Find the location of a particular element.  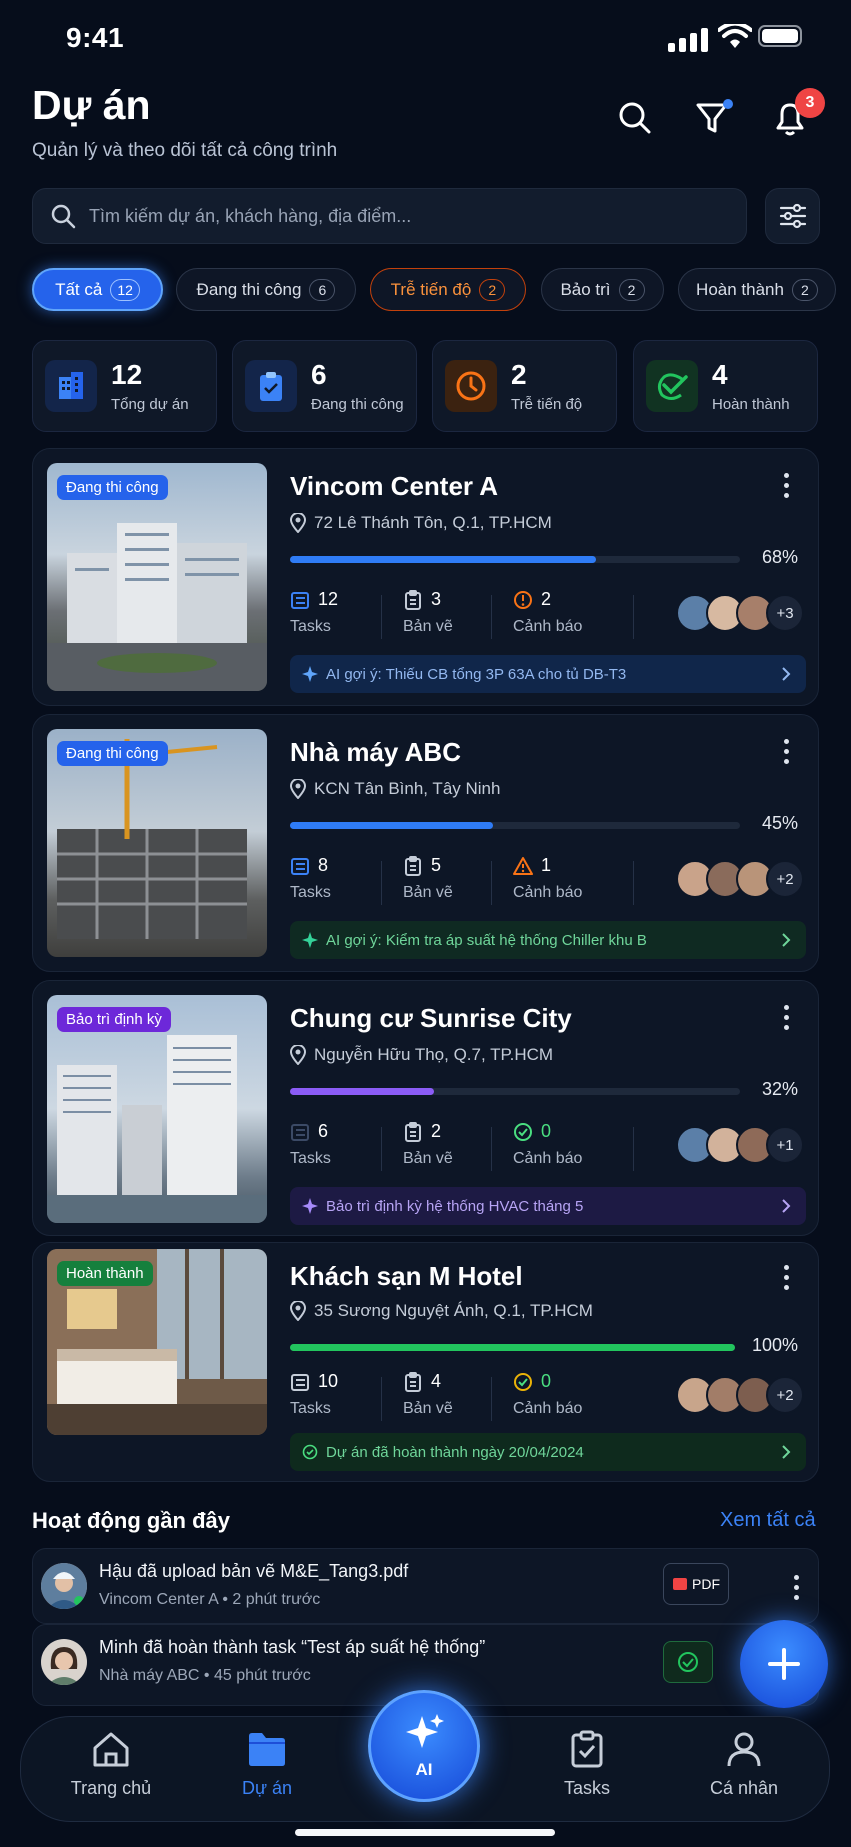

alerts-count: 1 is located at coordinates (546, 865).